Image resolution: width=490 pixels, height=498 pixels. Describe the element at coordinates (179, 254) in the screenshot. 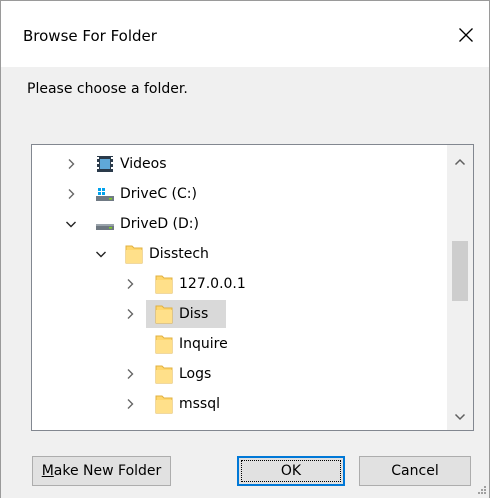

I see `tree-item-label: Disstech` at that location.